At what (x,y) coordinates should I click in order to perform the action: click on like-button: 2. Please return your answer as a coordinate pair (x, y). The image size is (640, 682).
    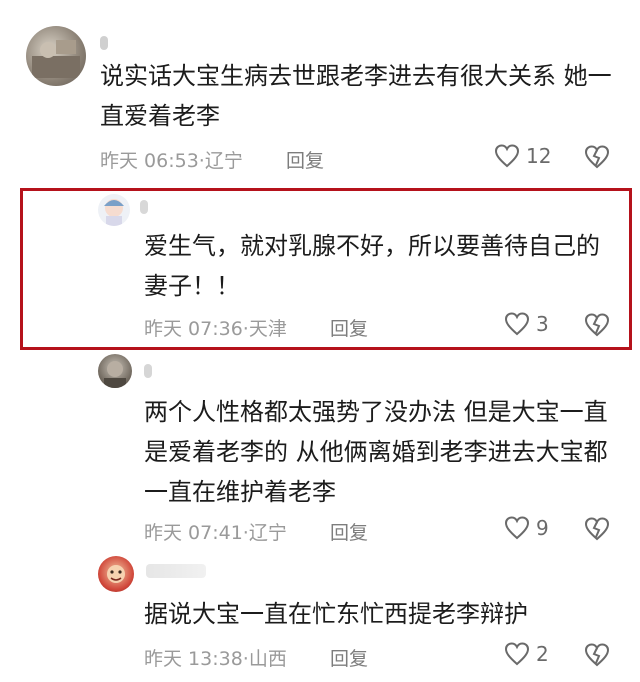
    Looking at the image, I should click on (526, 654).